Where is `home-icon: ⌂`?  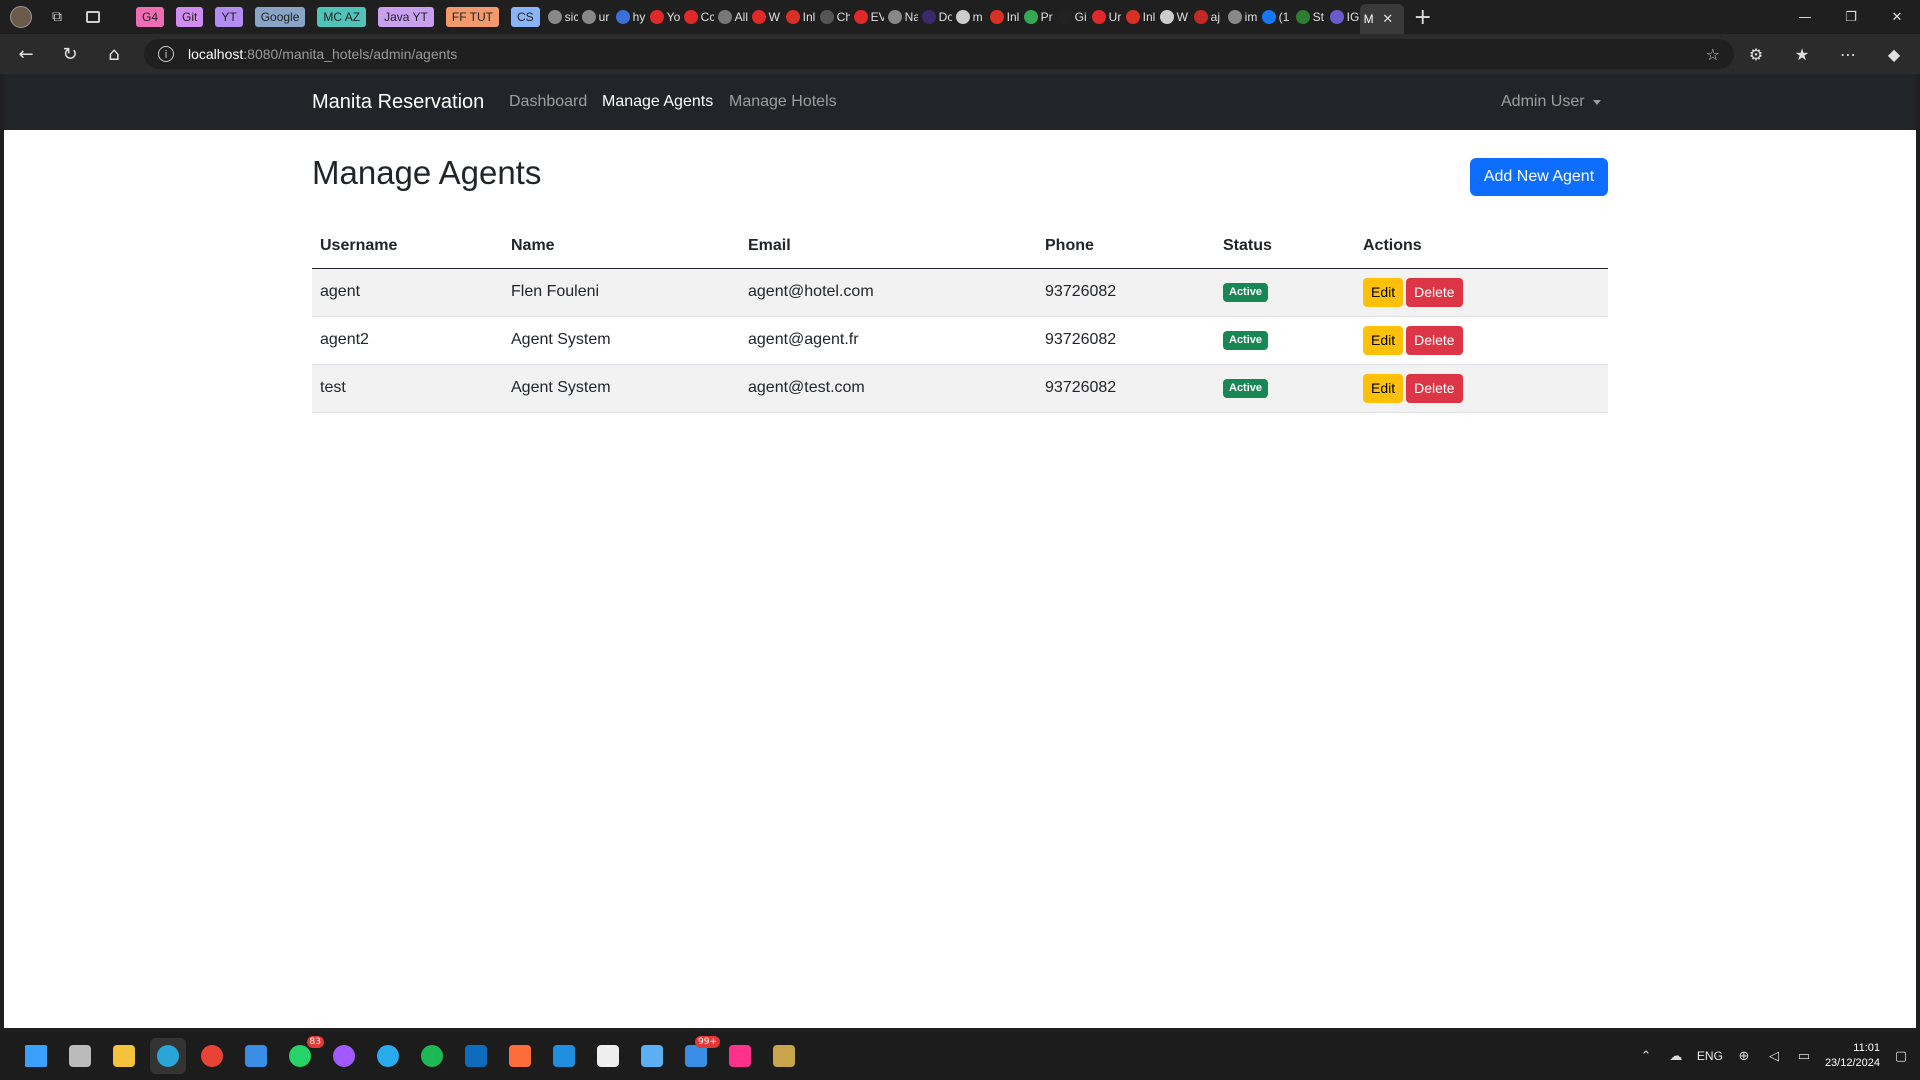 home-icon: ⌂ is located at coordinates (114, 54).